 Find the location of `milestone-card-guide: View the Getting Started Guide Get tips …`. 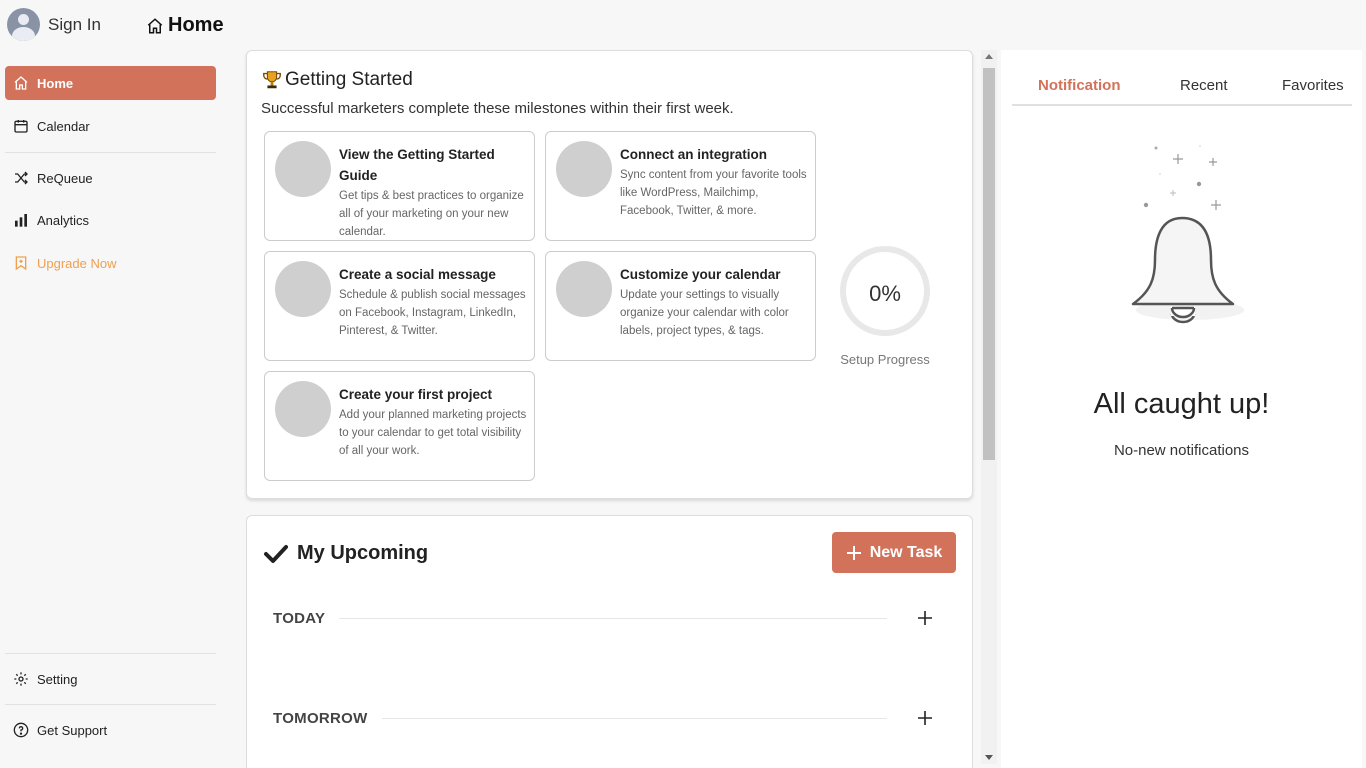

milestone-card-guide: View the Getting Started Guide Get tips … is located at coordinates (399, 186).